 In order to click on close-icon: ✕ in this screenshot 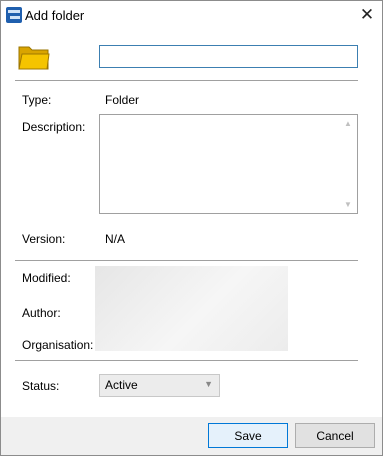, I will do `click(367, 14)`.